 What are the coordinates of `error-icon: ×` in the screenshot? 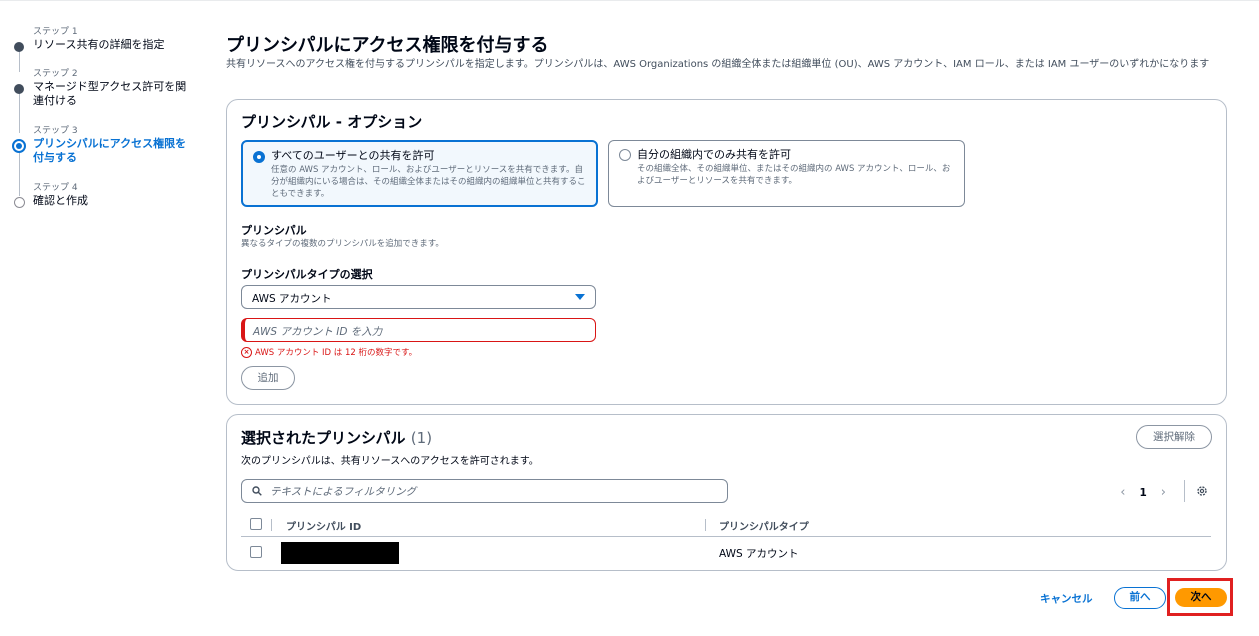 It's located at (246, 352).